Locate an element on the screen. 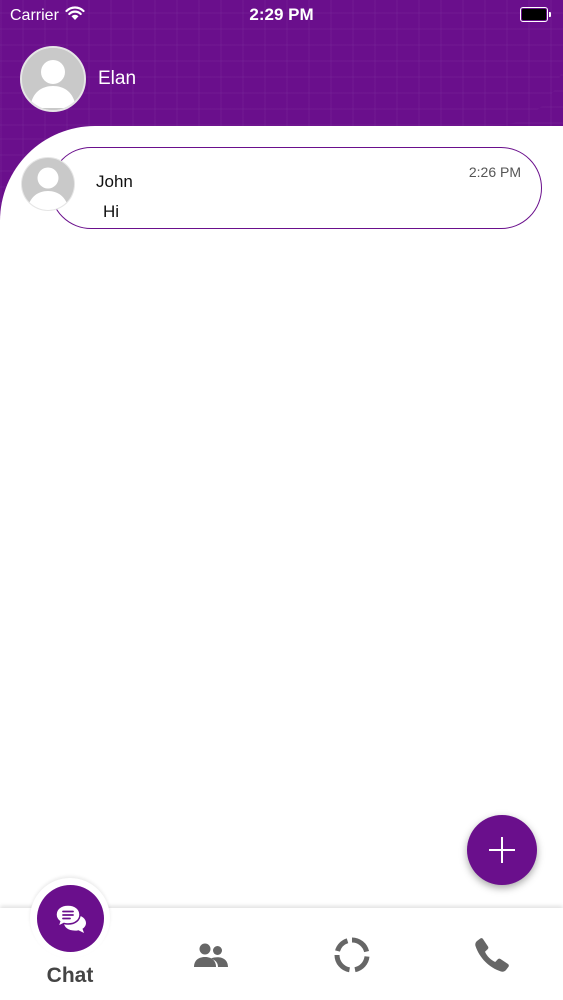 The width and height of the screenshot is (563, 1000). status-ring-icon is located at coordinates (352, 955).